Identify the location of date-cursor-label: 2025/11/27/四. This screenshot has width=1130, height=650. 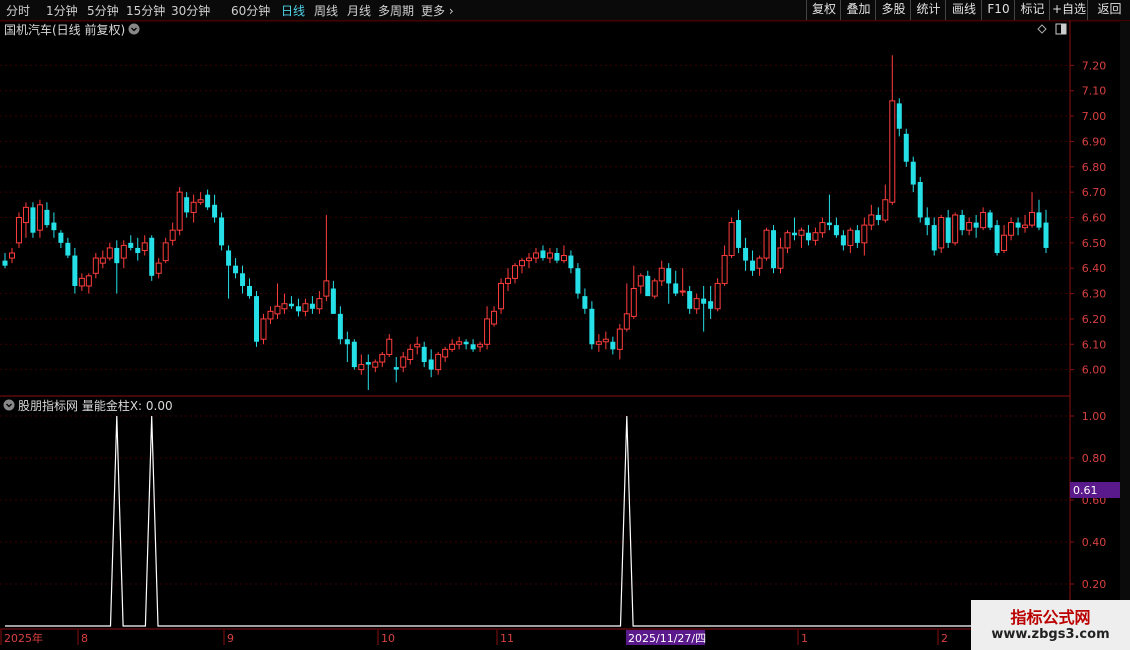
(667, 638).